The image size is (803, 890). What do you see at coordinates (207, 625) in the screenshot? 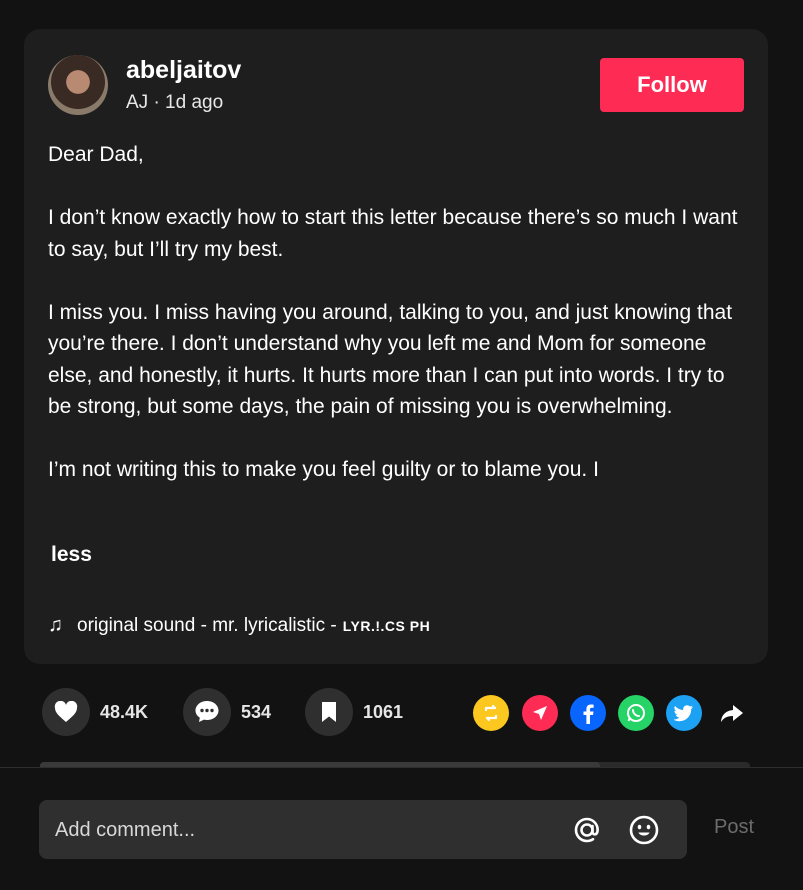
I see `sound-title: original sound - mr. lyricalistic -` at bounding box center [207, 625].